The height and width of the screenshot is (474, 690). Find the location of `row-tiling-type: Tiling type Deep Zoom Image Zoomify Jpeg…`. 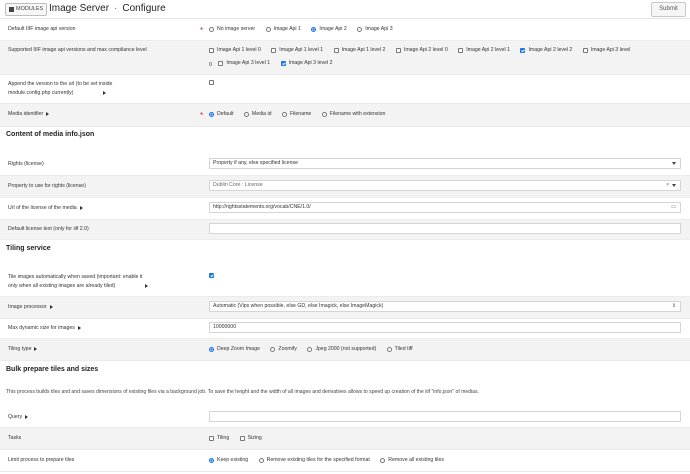

row-tiling-type: Tiling type Deep Zoom Image Zoomify Jpeg… is located at coordinates (345, 350).